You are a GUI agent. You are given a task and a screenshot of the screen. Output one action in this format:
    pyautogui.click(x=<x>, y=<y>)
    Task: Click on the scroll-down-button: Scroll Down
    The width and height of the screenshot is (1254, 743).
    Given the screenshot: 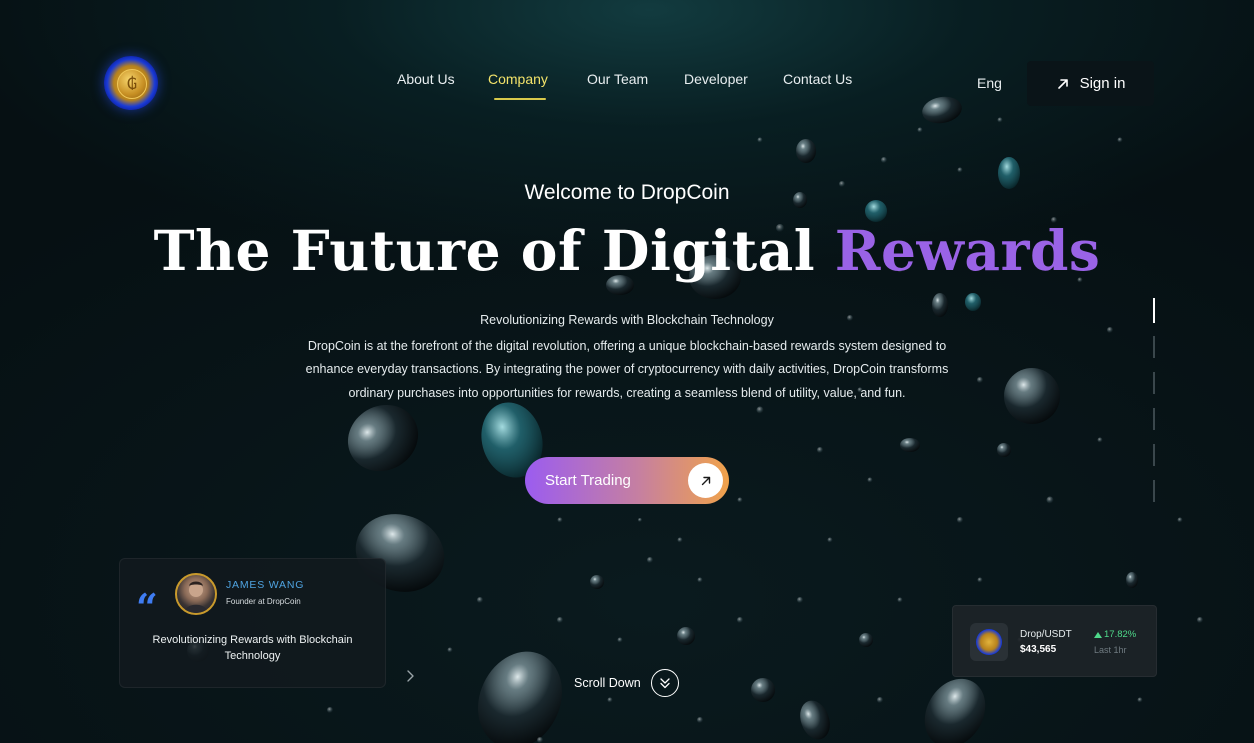 What is the action you would take?
    pyautogui.click(x=626, y=683)
    